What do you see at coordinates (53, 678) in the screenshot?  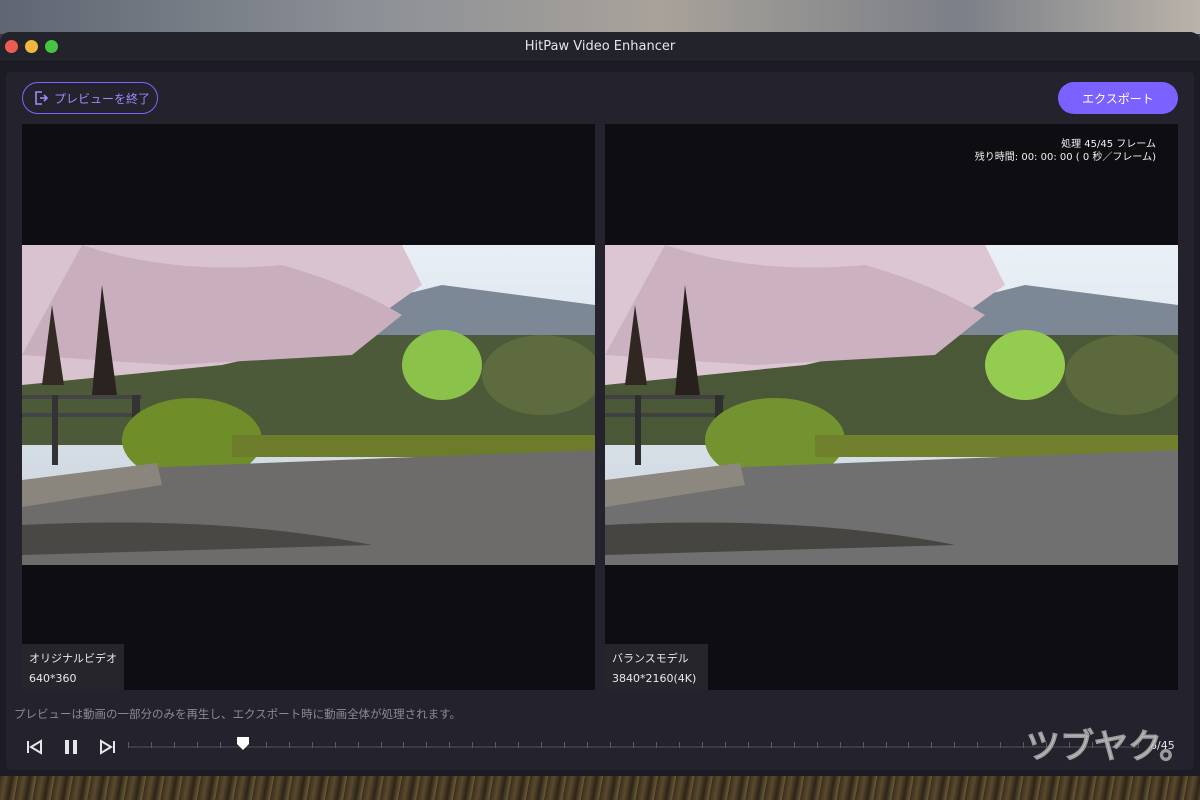 I see `original-video-resolution: 640*360` at bounding box center [53, 678].